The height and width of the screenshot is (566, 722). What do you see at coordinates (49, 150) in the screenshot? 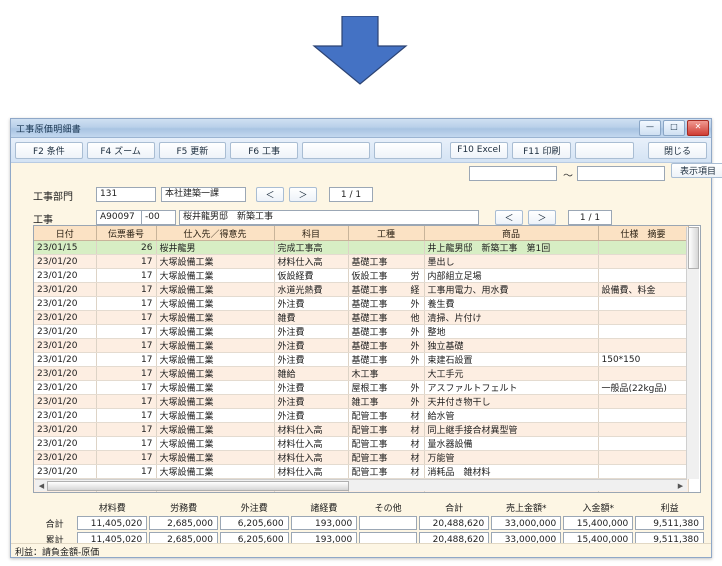
I see `f2-condition-button: F2 条件` at bounding box center [49, 150].